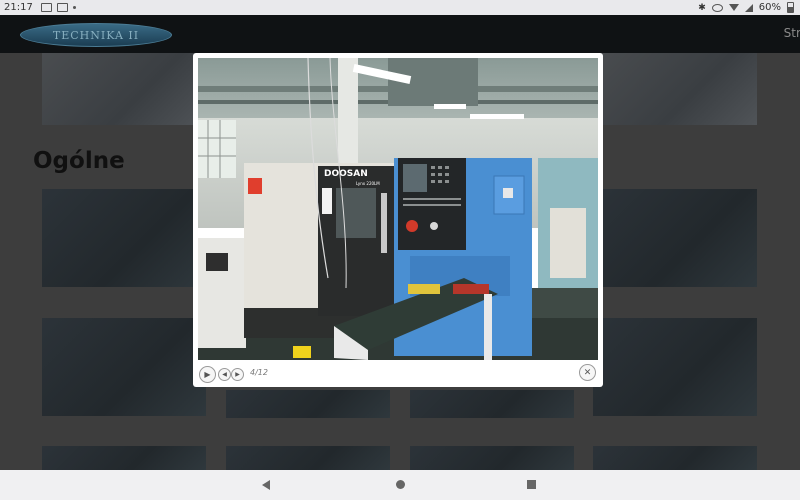 The width and height of the screenshot is (800, 500). I want to click on bluetooth-icon: ✱, so click(702, 7).